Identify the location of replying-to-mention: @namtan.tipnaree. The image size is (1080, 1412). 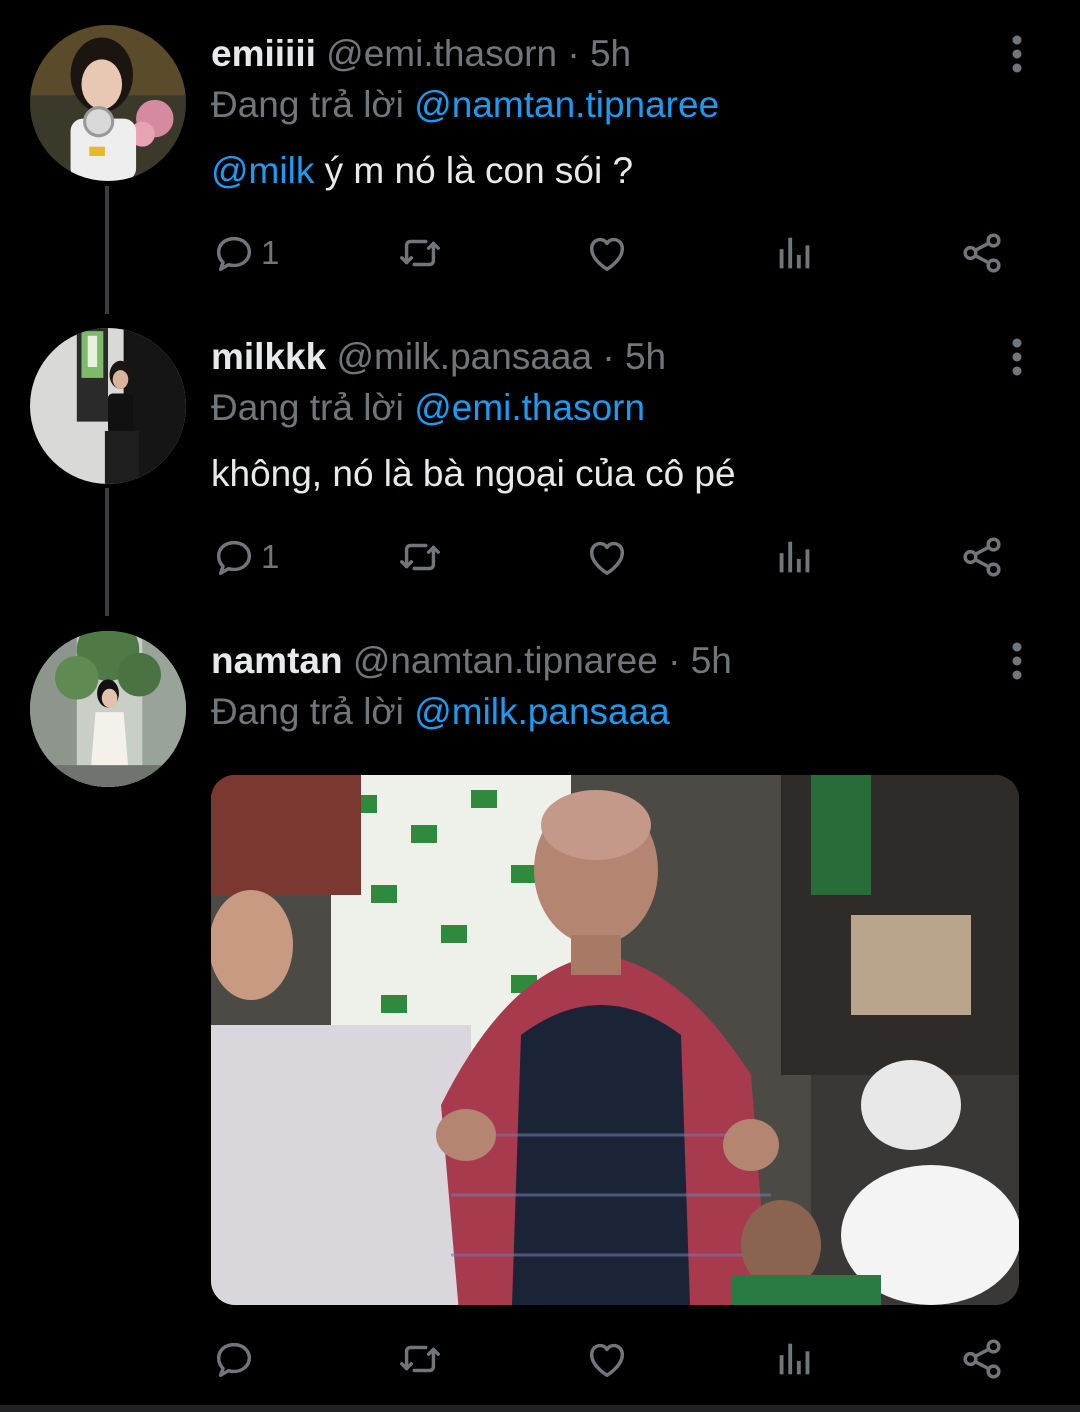
(566, 104).